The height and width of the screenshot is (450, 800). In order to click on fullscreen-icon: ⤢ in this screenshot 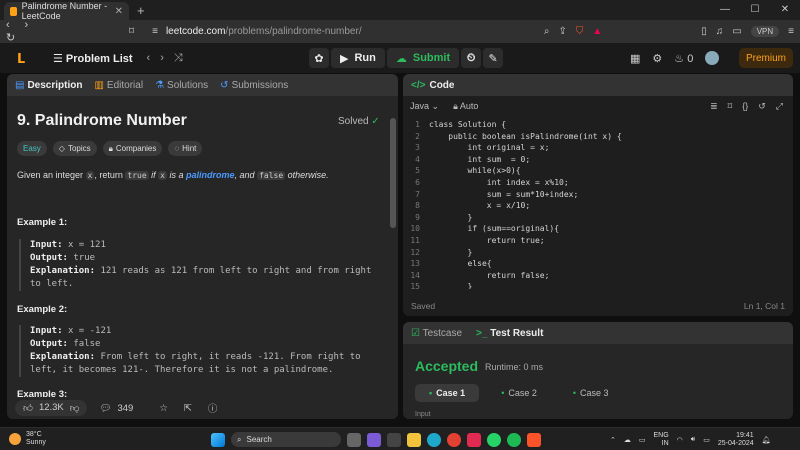, I will do `click(779, 106)`.